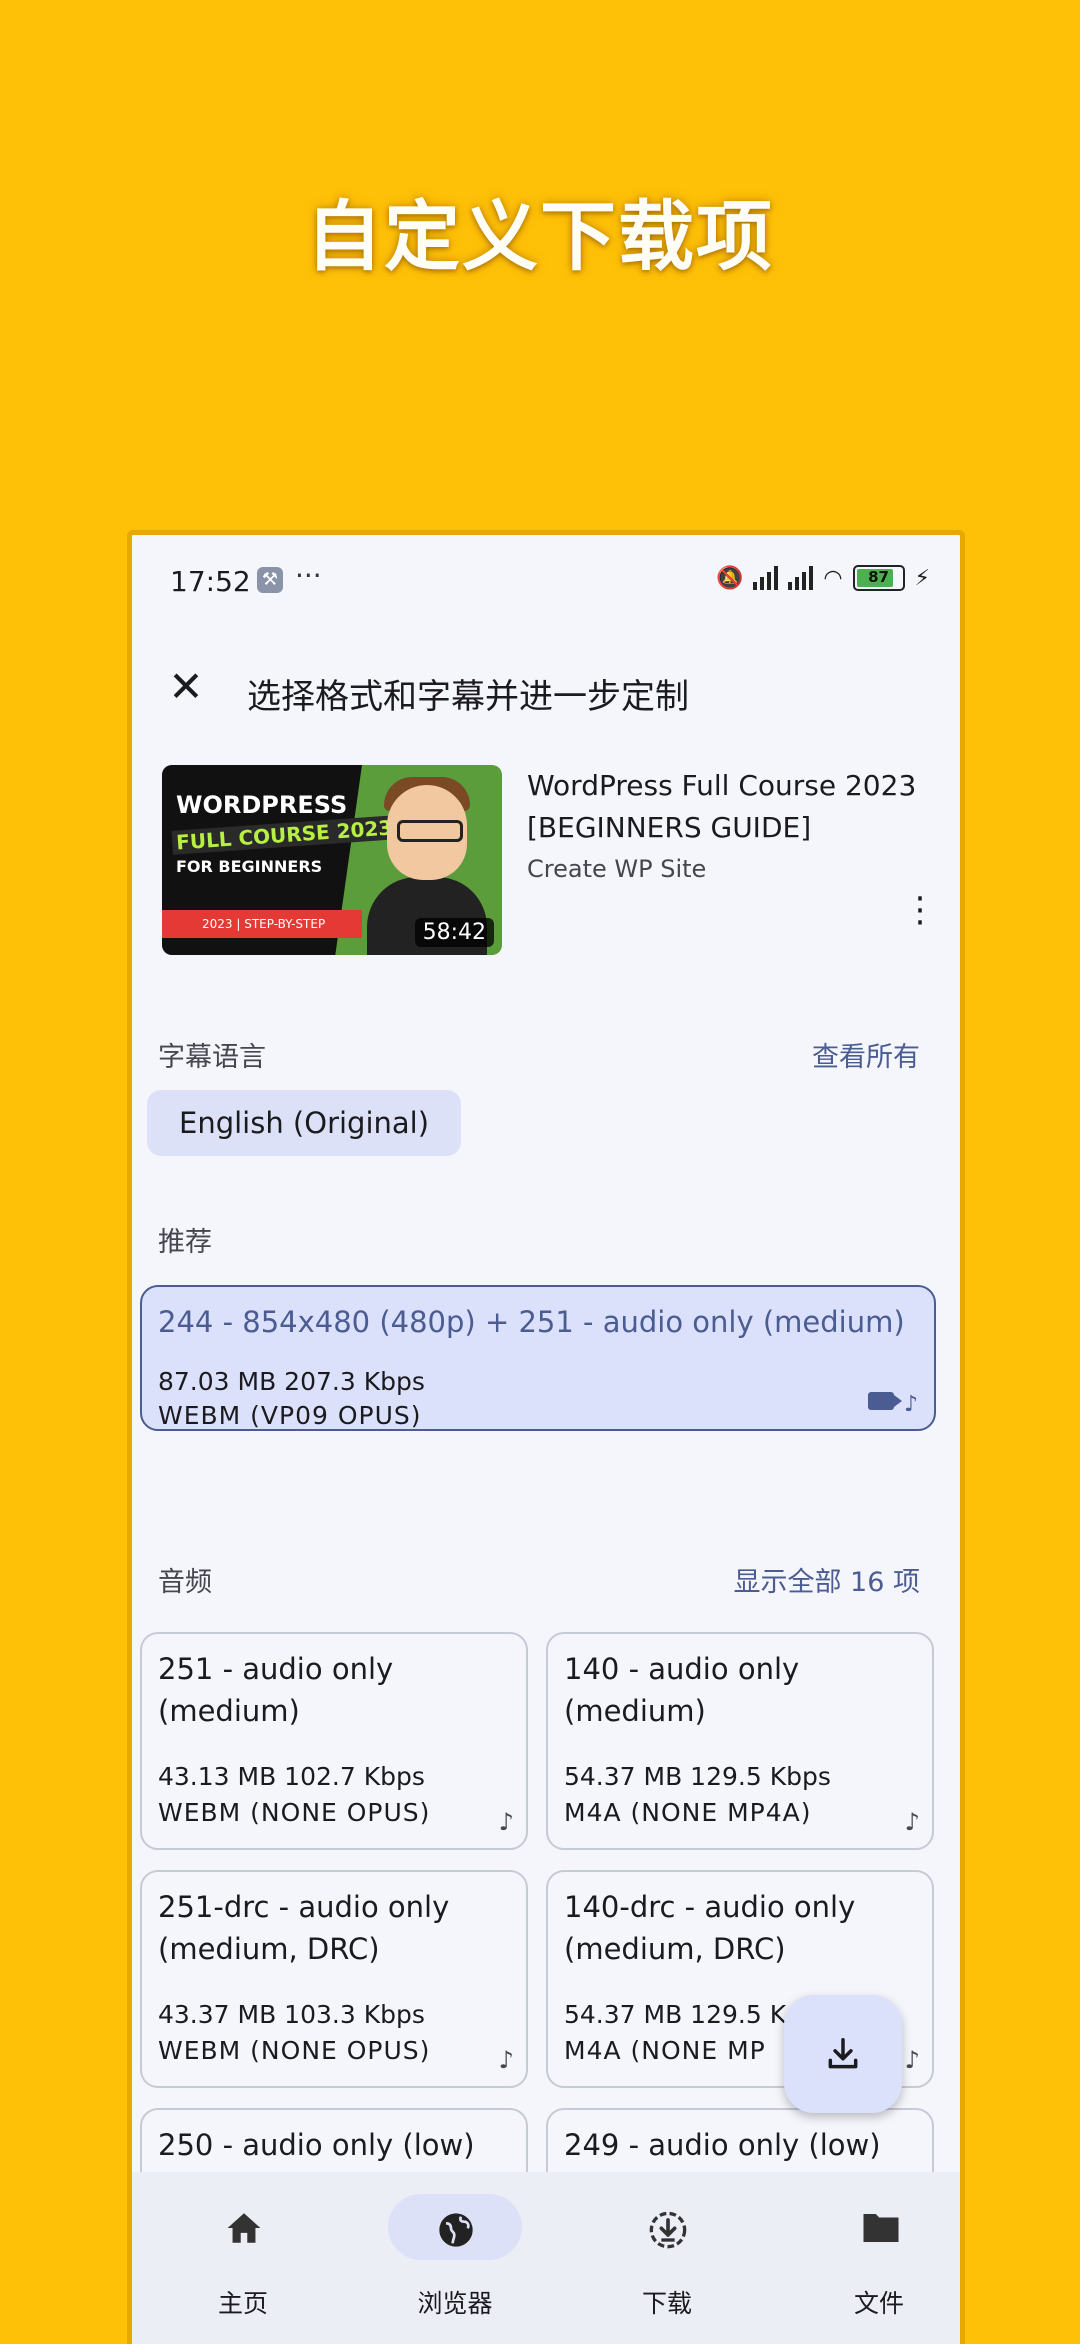  I want to click on thumbnail-text-3: FOR BEGINNERS, so click(249, 866).